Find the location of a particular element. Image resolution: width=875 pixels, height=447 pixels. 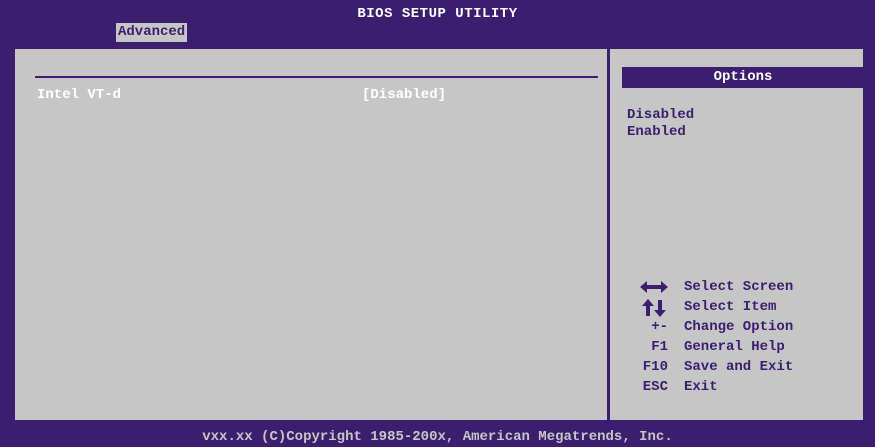

left-right-arrows-icon is located at coordinates (646, 287).